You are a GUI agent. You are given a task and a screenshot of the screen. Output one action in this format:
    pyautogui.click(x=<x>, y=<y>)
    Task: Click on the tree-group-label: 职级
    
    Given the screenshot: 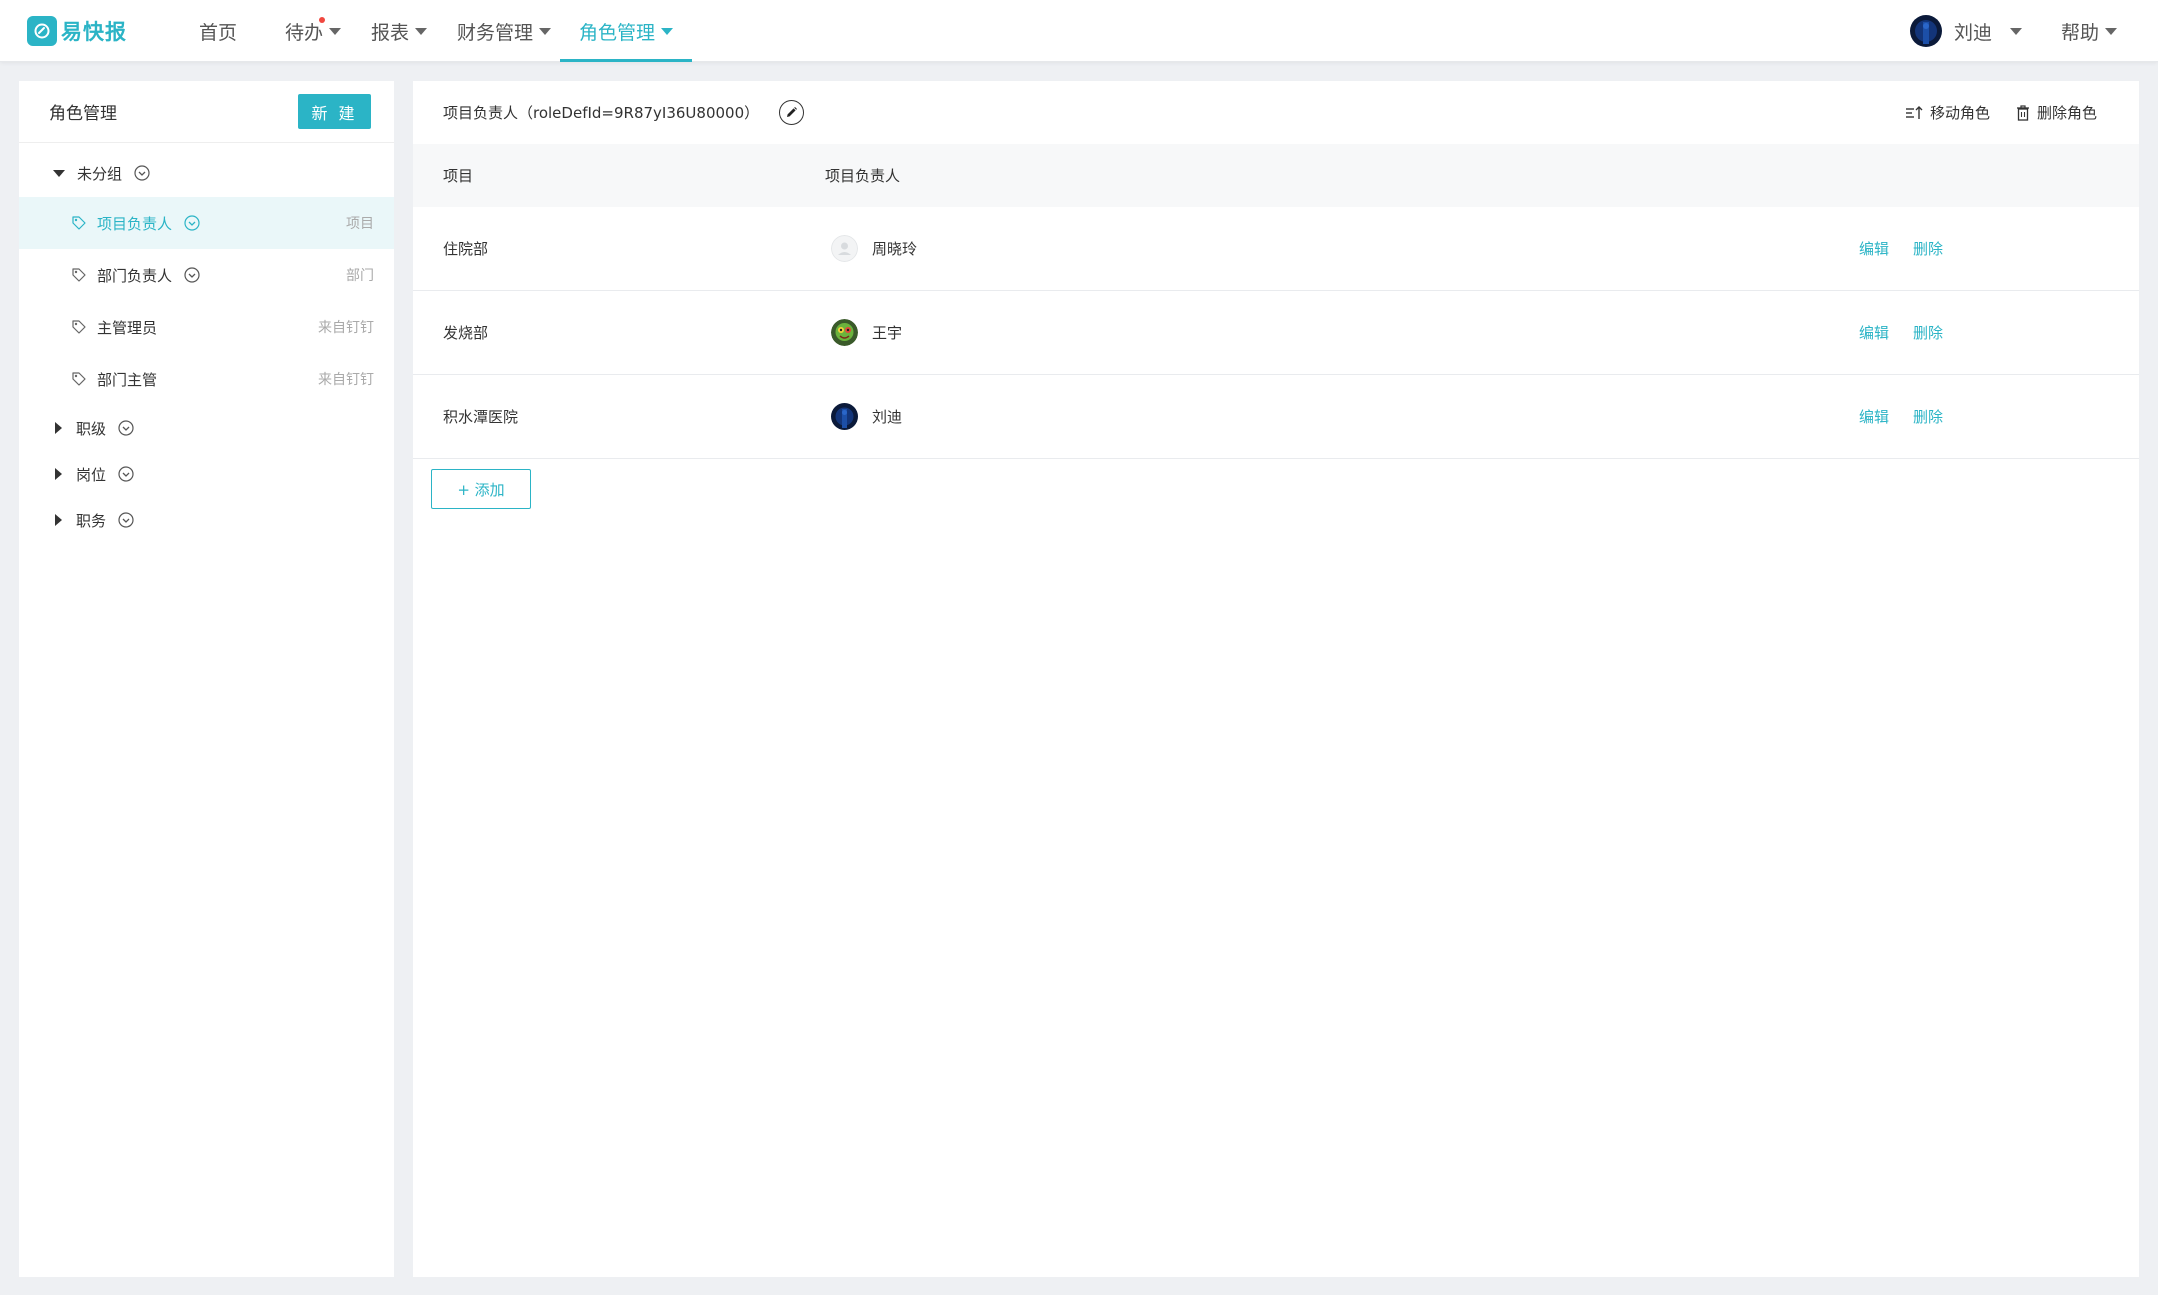 What is the action you would take?
    pyautogui.click(x=91, y=428)
    